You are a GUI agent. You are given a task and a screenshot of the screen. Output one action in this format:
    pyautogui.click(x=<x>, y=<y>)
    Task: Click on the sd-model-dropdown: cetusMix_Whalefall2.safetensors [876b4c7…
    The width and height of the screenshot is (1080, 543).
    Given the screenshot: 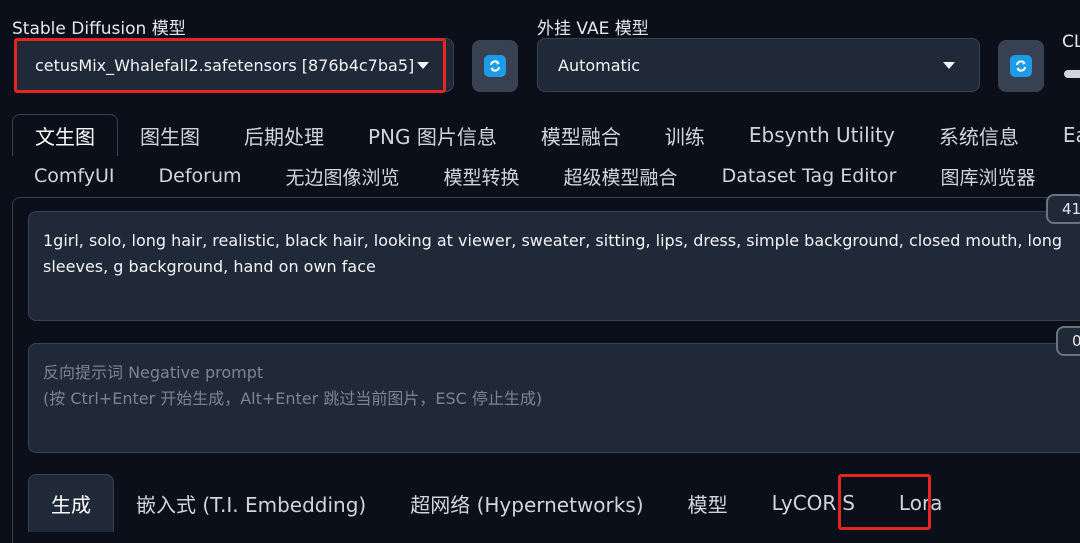 What is the action you would take?
    pyautogui.click(x=234, y=65)
    